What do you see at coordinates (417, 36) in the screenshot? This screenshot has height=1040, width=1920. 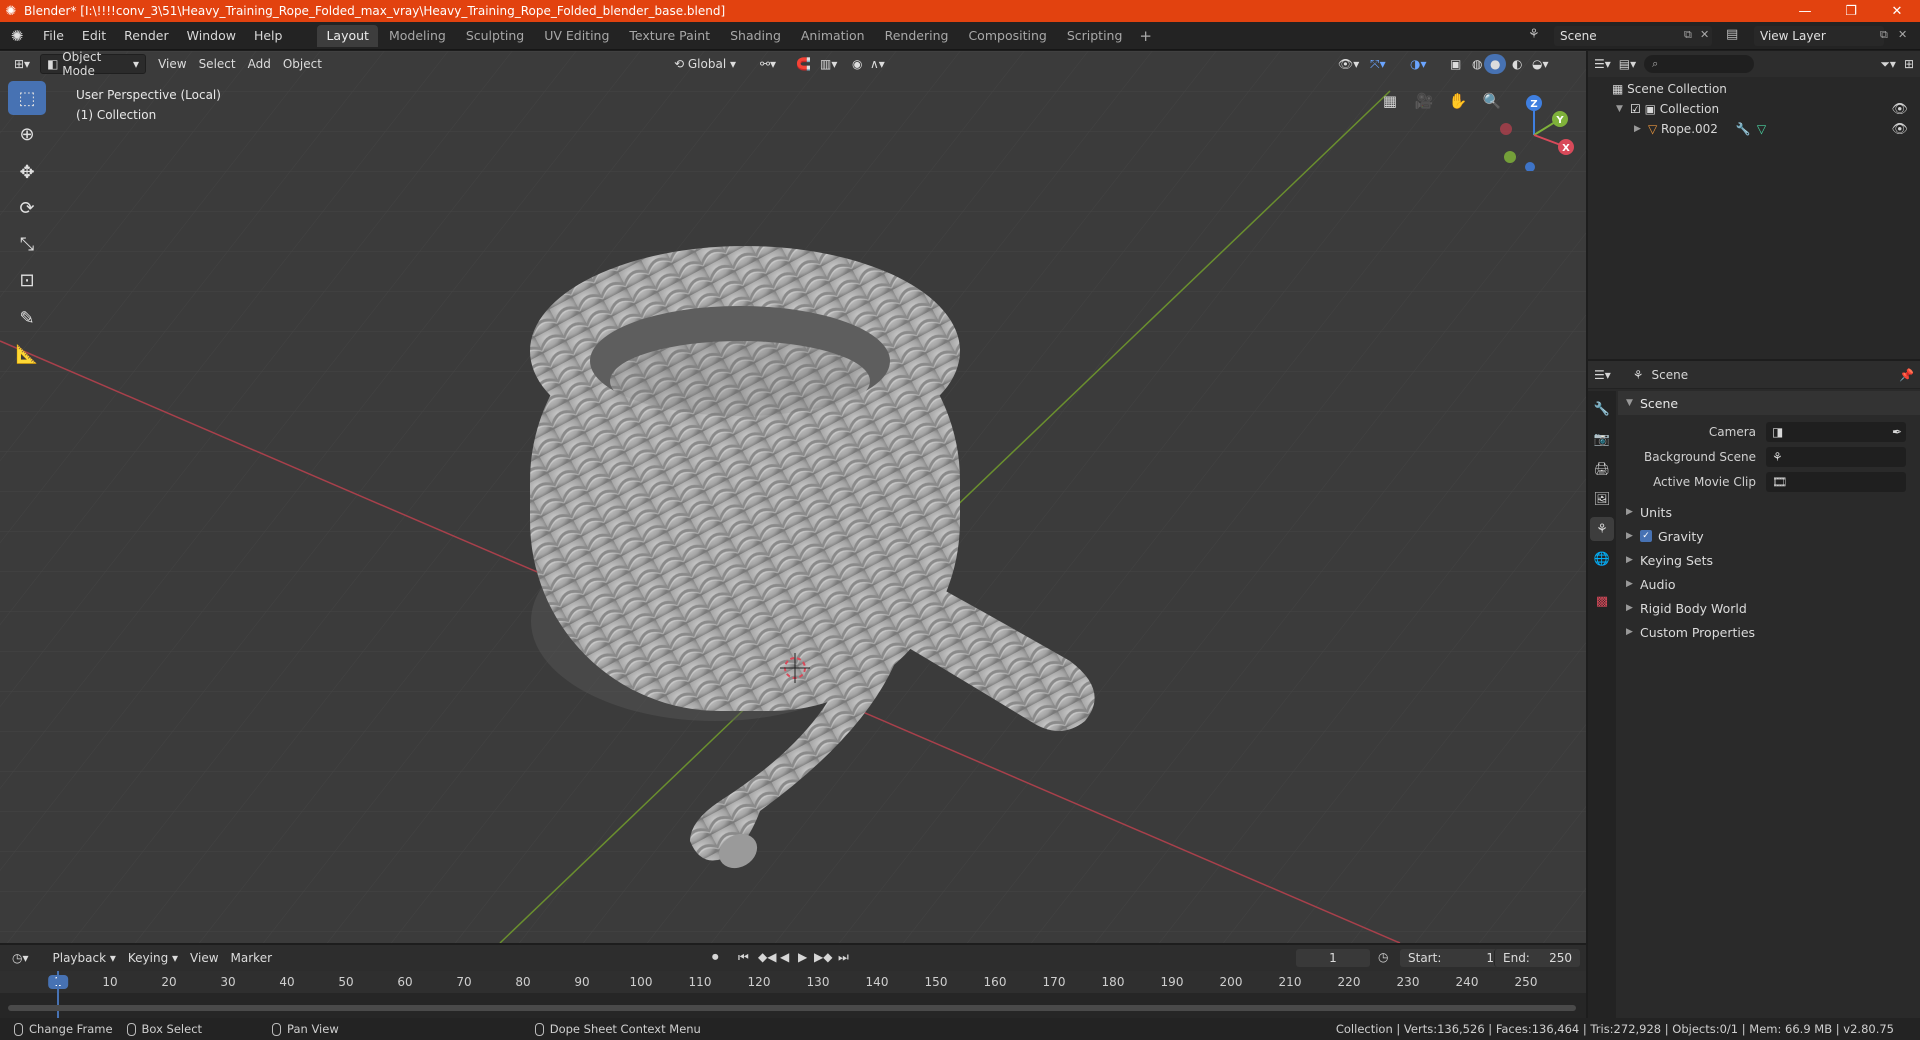 I see `tab-modeling: Modeling` at bounding box center [417, 36].